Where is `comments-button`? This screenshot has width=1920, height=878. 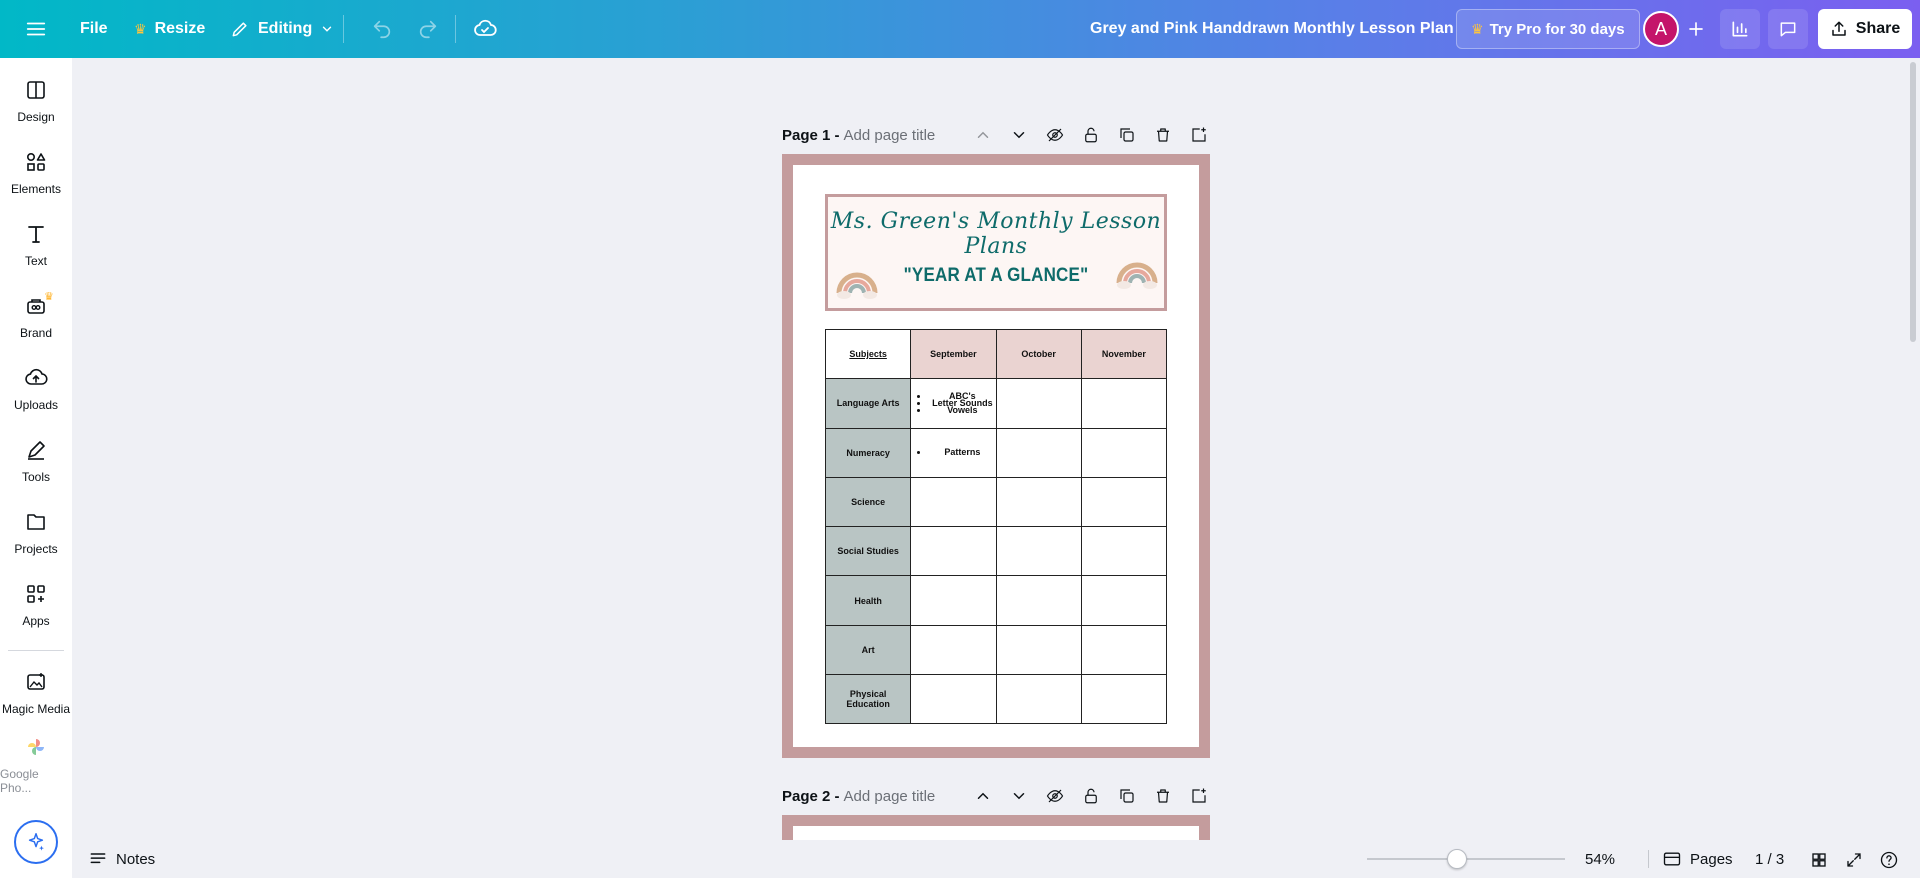
comments-button is located at coordinates (1788, 29).